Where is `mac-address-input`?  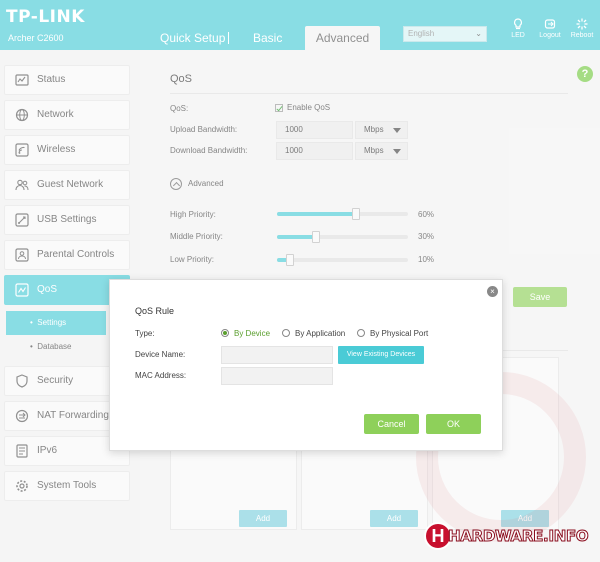
mac-address-input is located at coordinates (277, 376).